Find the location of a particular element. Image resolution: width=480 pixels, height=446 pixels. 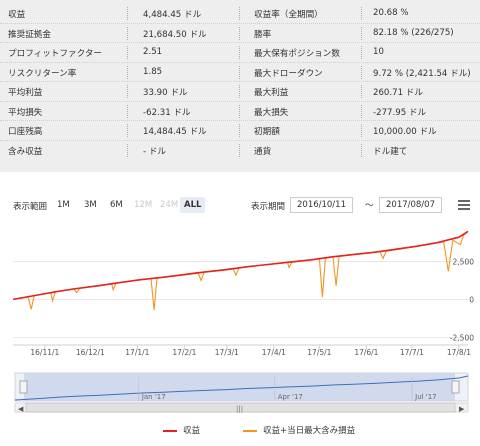

navigator-right-handle is located at coordinates (455, 387).